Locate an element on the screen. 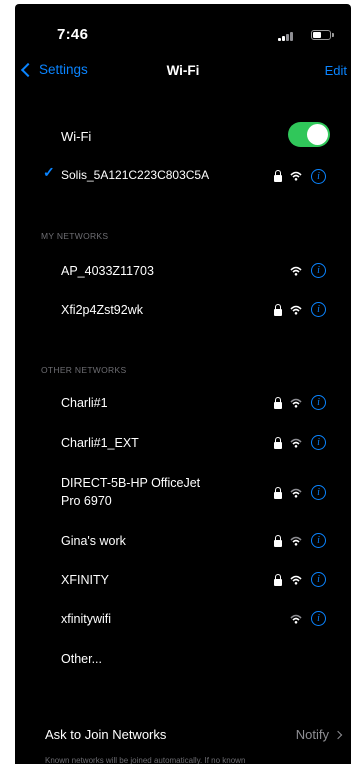 Image resolution: width=353 pixels, height=764 pixels. network-name: Gina's work is located at coordinates (93, 541).